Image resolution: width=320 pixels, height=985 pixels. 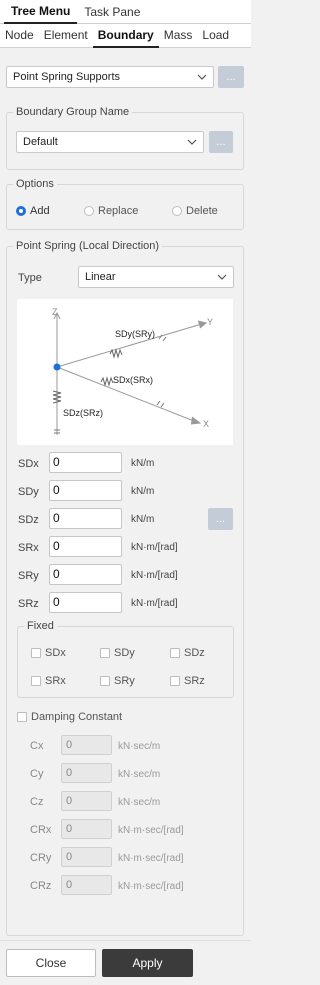 What do you see at coordinates (85, 602) in the screenshot?
I see `srz-input: 0` at bounding box center [85, 602].